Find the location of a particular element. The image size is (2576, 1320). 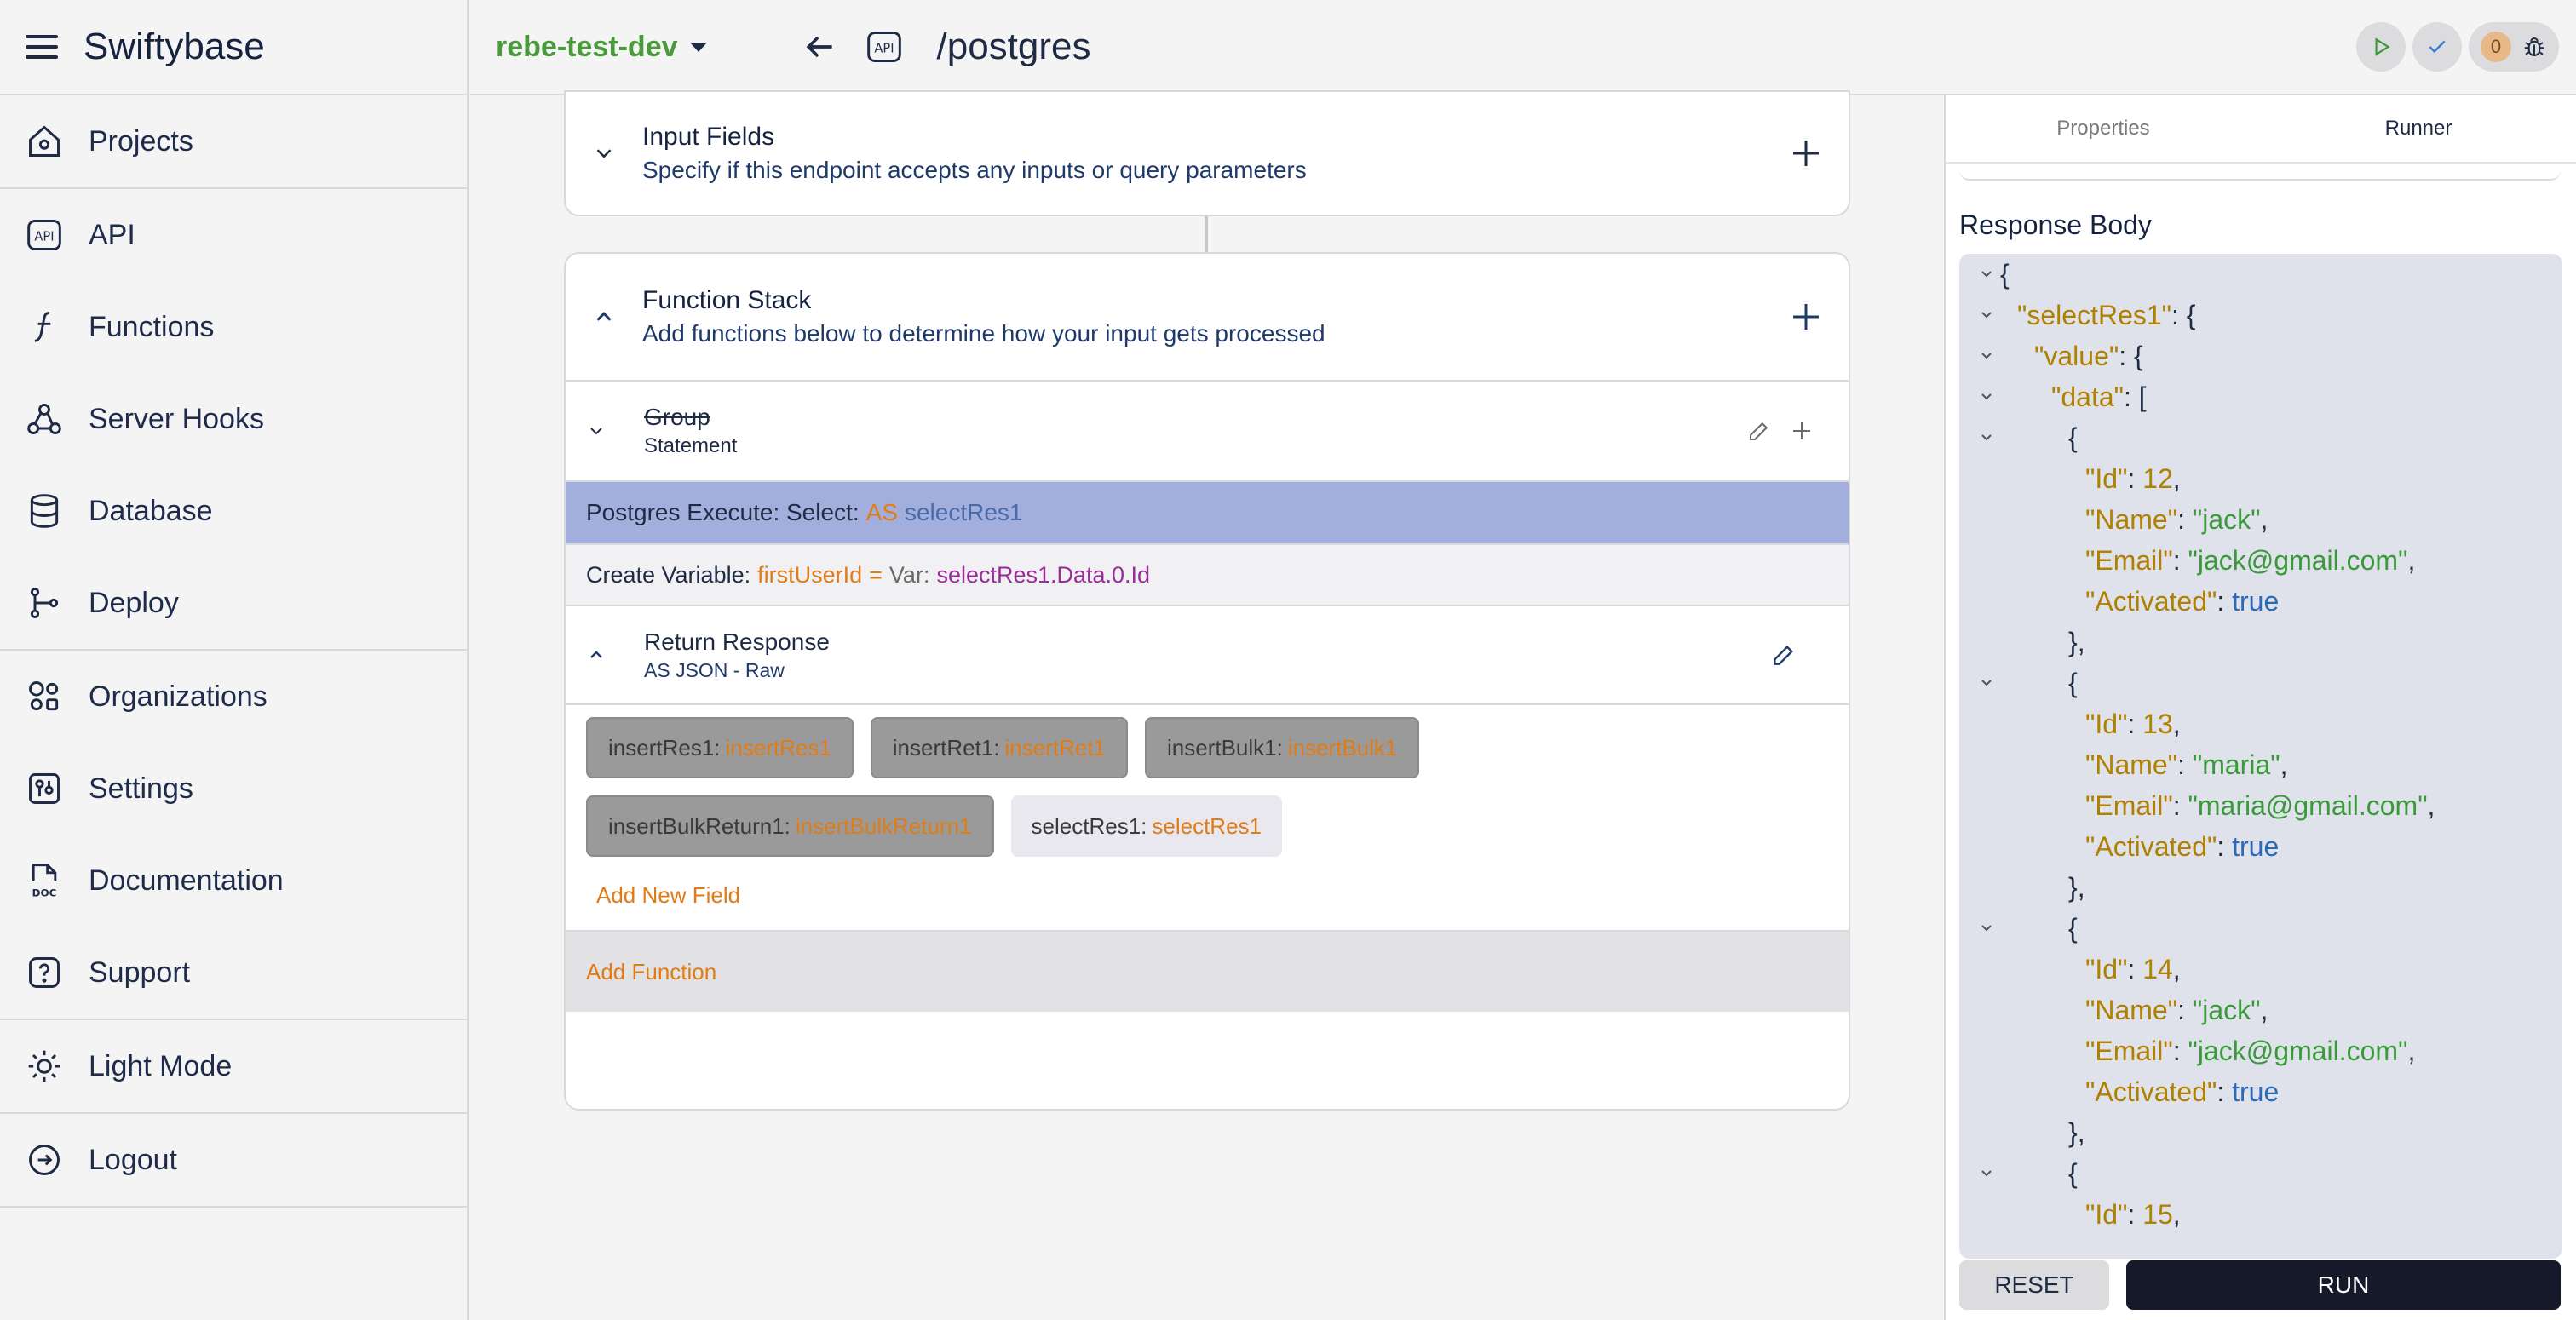

field-tag: insertBulk1 is located at coordinates (1283, 747).